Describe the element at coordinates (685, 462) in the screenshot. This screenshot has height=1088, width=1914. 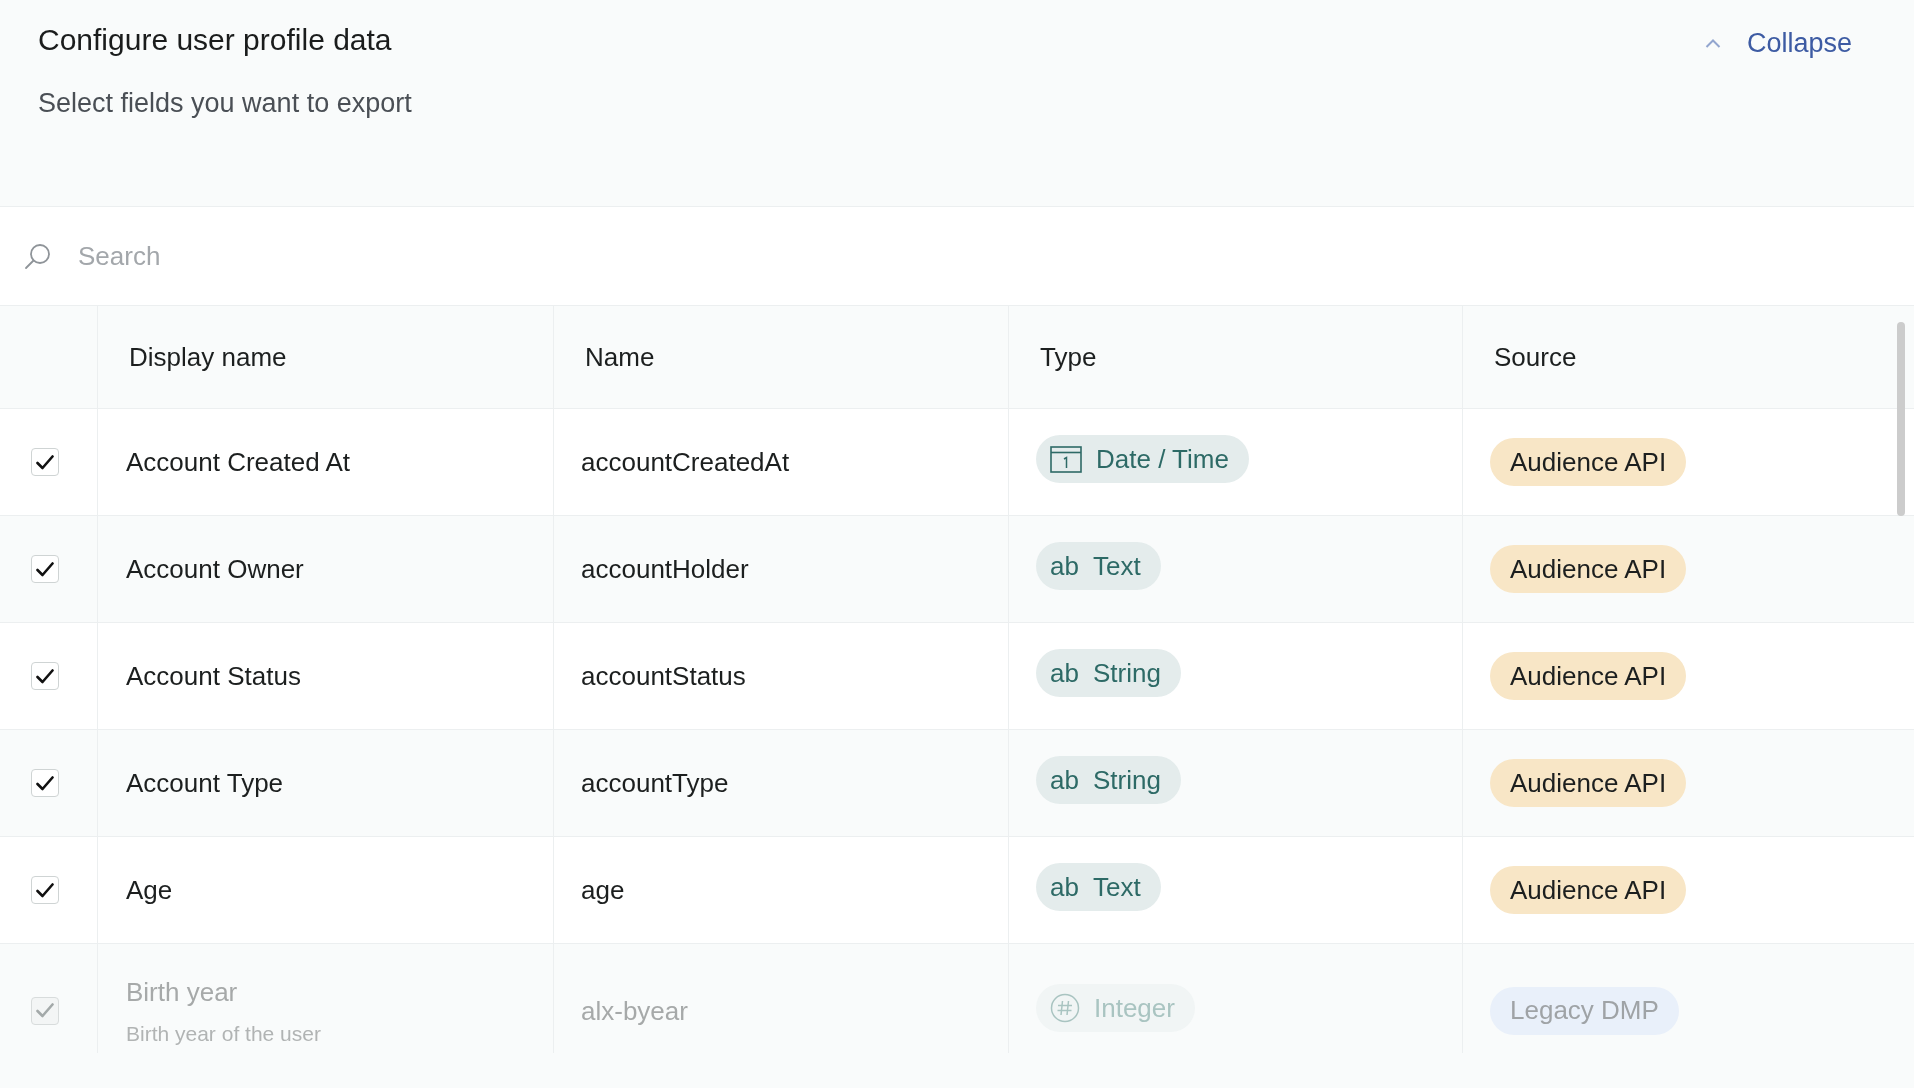
I see `field-name: accountCreatedAt` at that location.